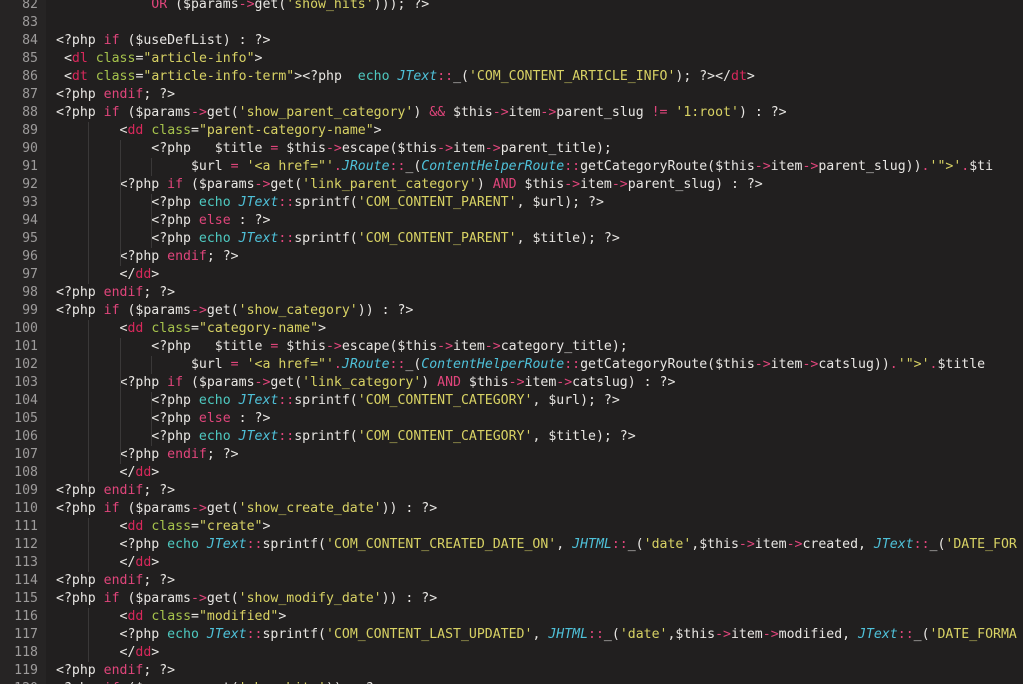 The width and height of the screenshot is (1023, 684). What do you see at coordinates (511, 329) in the screenshot?
I see `code-line: 100 <dd class="category-name">` at bounding box center [511, 329].